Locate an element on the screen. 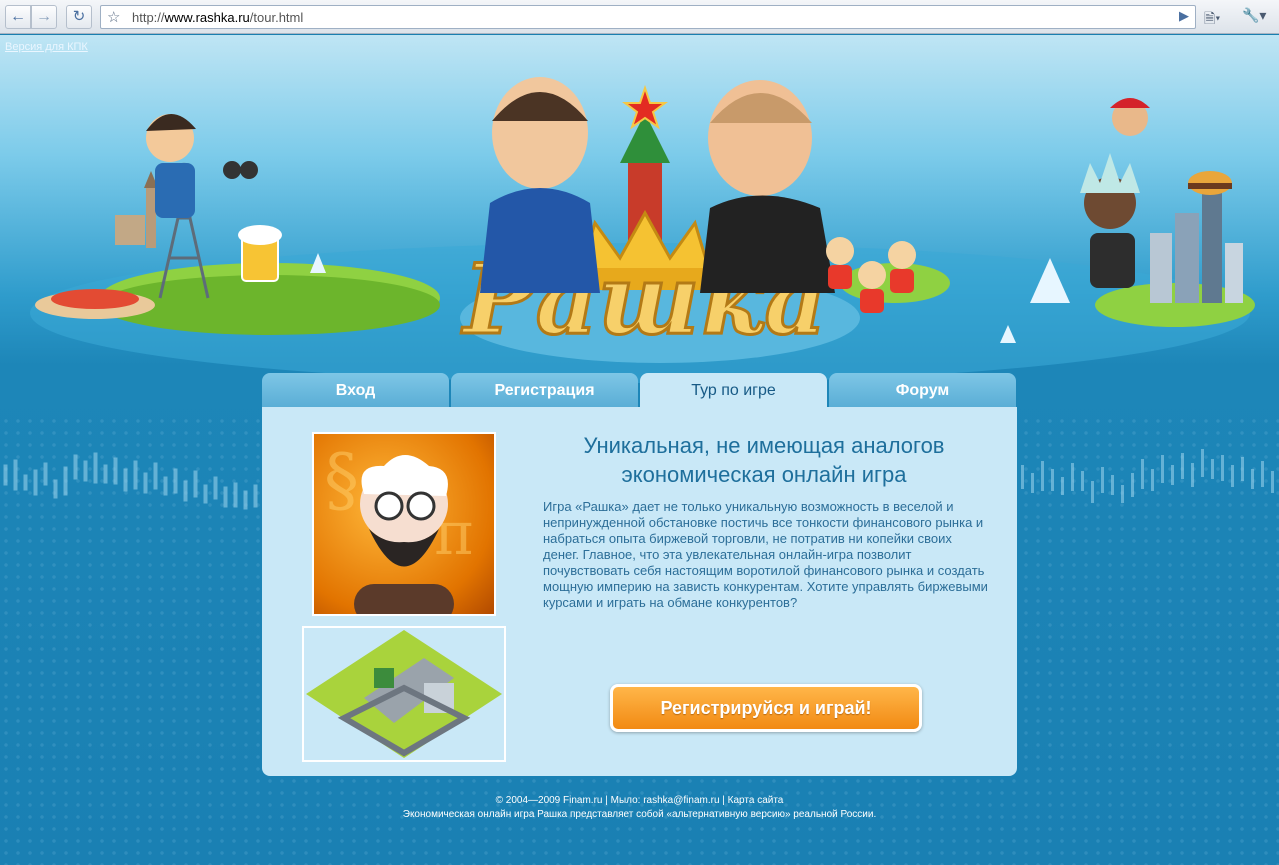 This screenshot has height=865, width=1279. big-ben is located at coordinates (151, 218).